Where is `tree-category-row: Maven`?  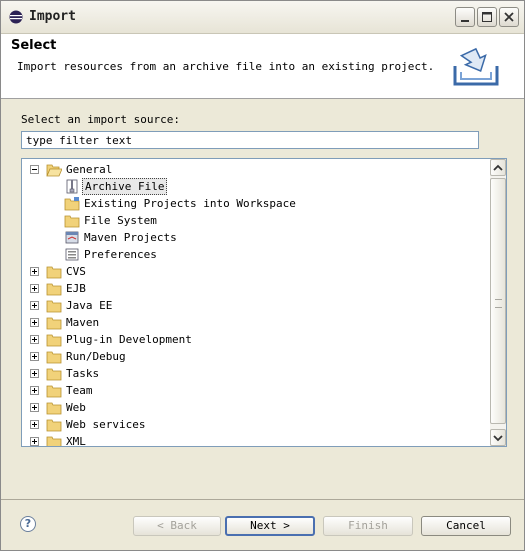
tree-category-row: Maven is located at coordinates (256, 322).